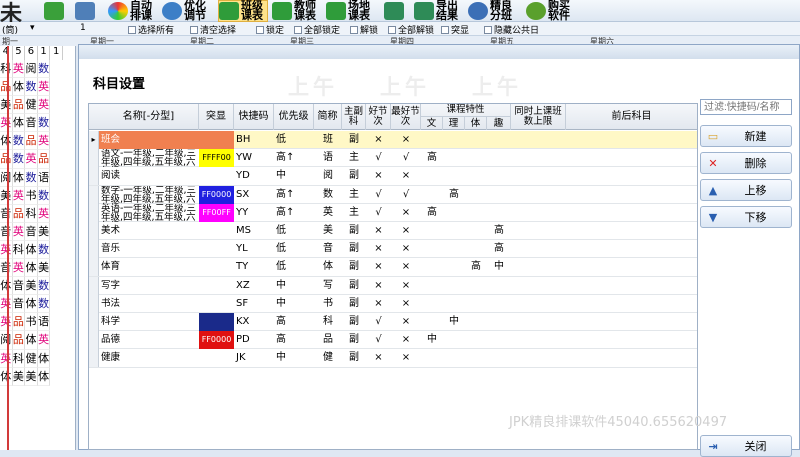 The image size is (800, 457). What do you see at coordinates (149, 304) in the screenshot?
I see `cell-name: 书法` at bounding box center [149, 304].